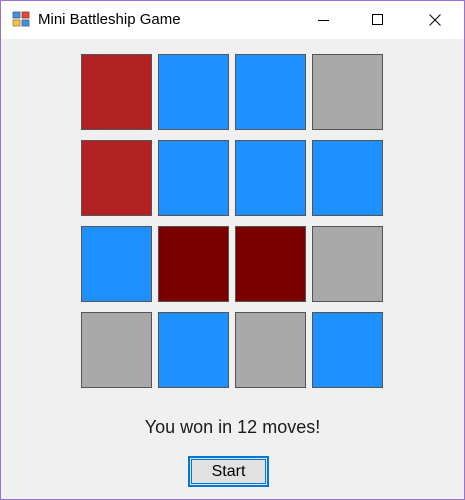 The width and height of the screenshot is (465, 500). Describe the element at coordinates (228, 471) in the screenshot. I see `start-button: Start` at that location.